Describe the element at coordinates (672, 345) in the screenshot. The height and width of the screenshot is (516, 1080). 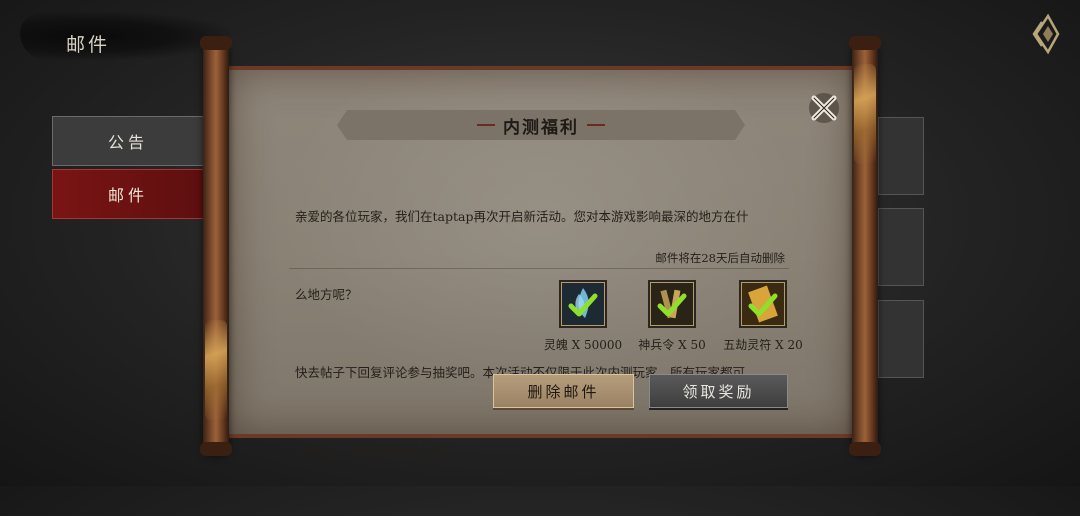
I see `reward-label: 神兵令 X 50` at that location.